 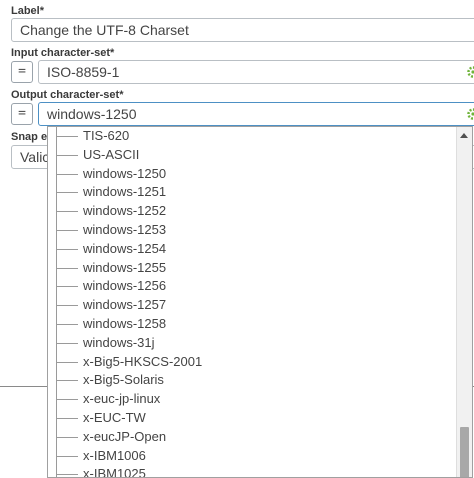 I want to click on option-label: x-IBM1025, so click(x=114, y=472).